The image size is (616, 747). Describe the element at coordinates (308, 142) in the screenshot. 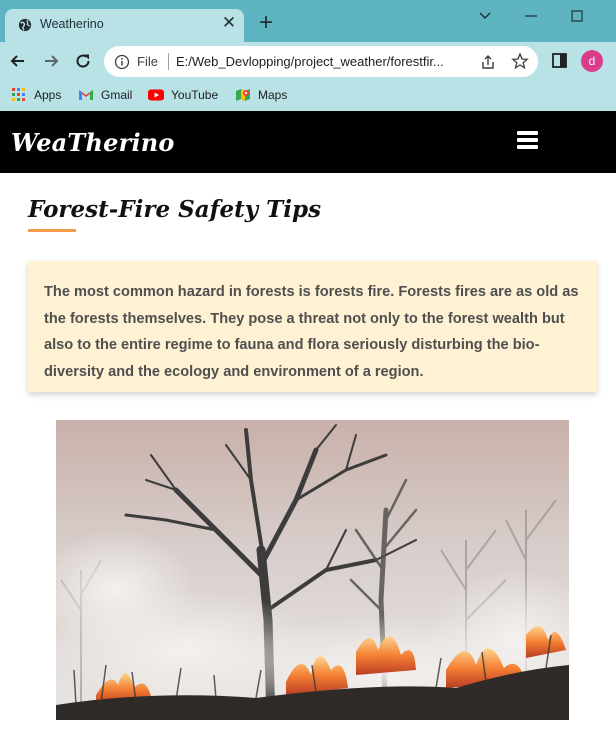

I see `site-header: WeaTherino` at that location.